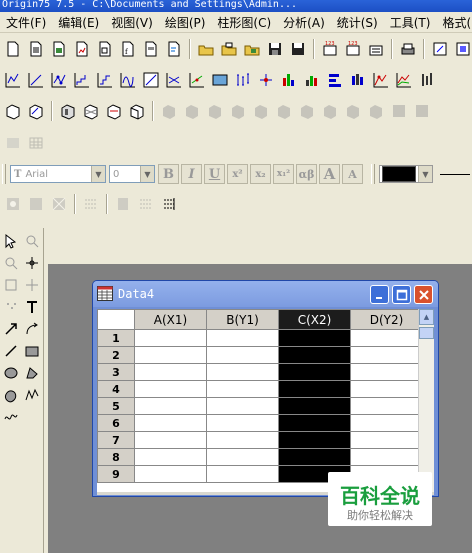  Describe the element at coordinates (13, 143) in the screenshot. I see `mask-icon` at that location.